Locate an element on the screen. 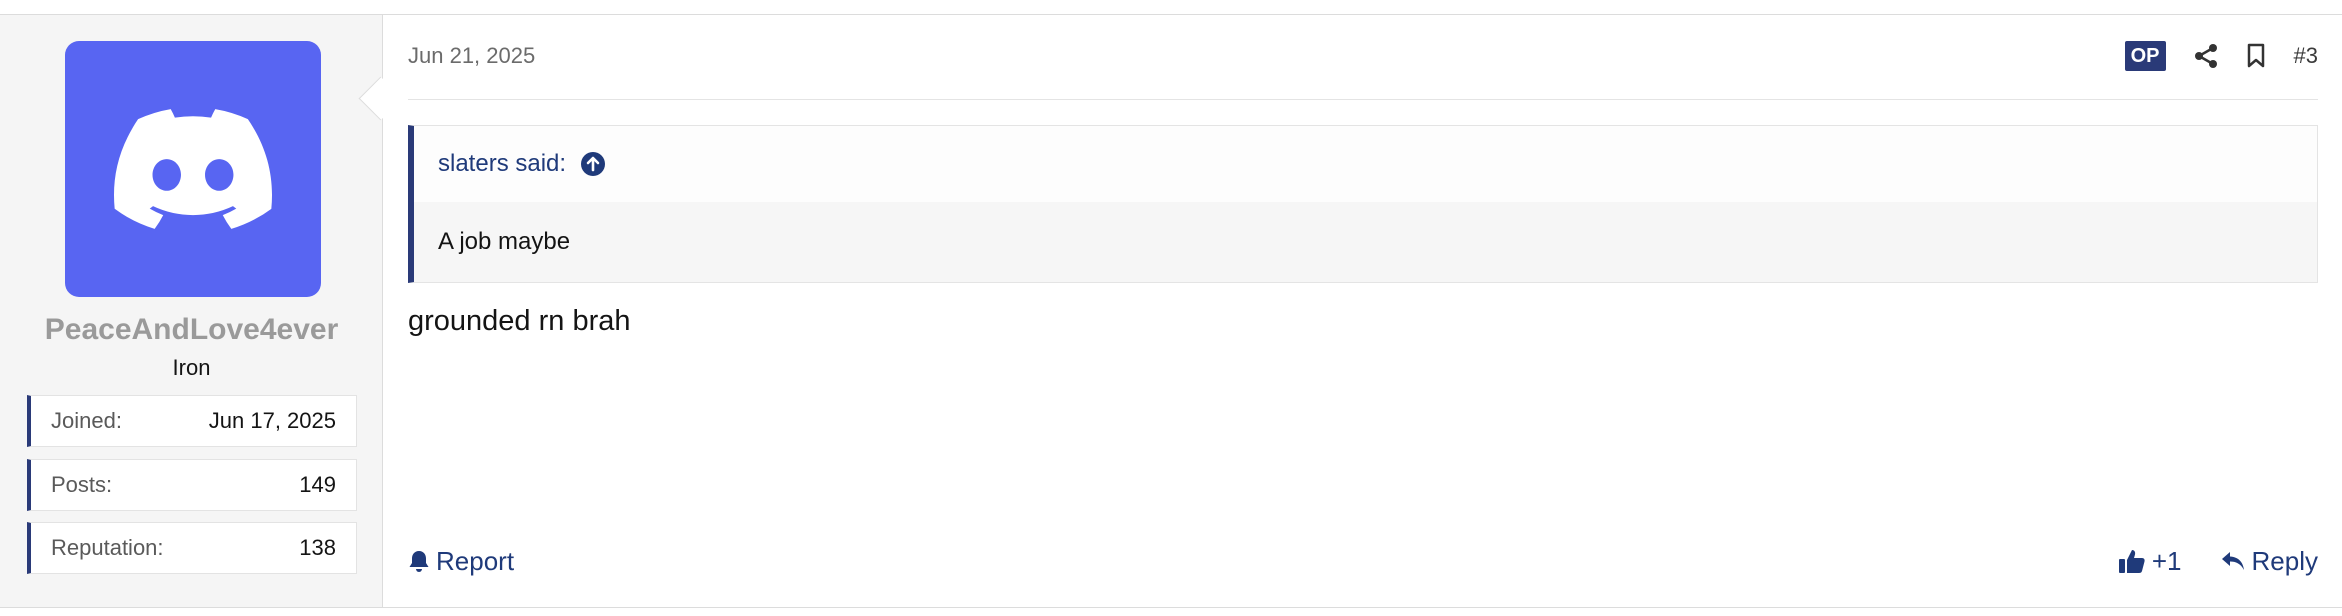  discord-logo-icon is located at coordinates (193, 169).